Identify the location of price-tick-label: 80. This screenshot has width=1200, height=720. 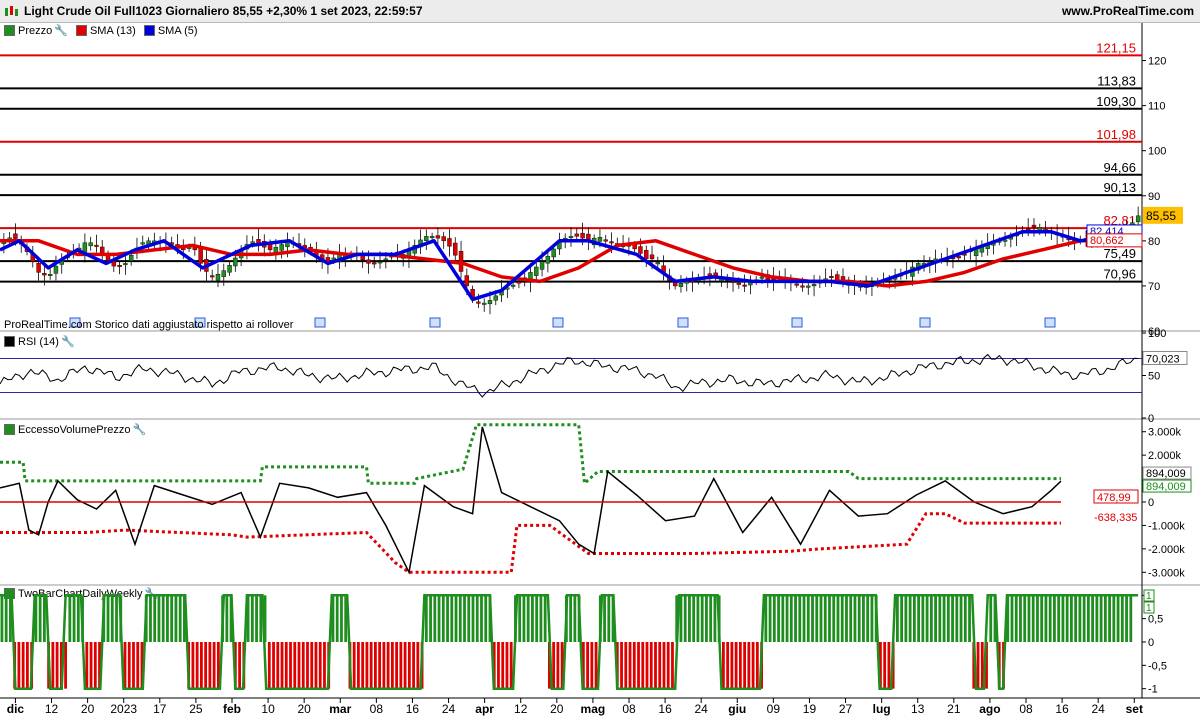
(1154, 242).